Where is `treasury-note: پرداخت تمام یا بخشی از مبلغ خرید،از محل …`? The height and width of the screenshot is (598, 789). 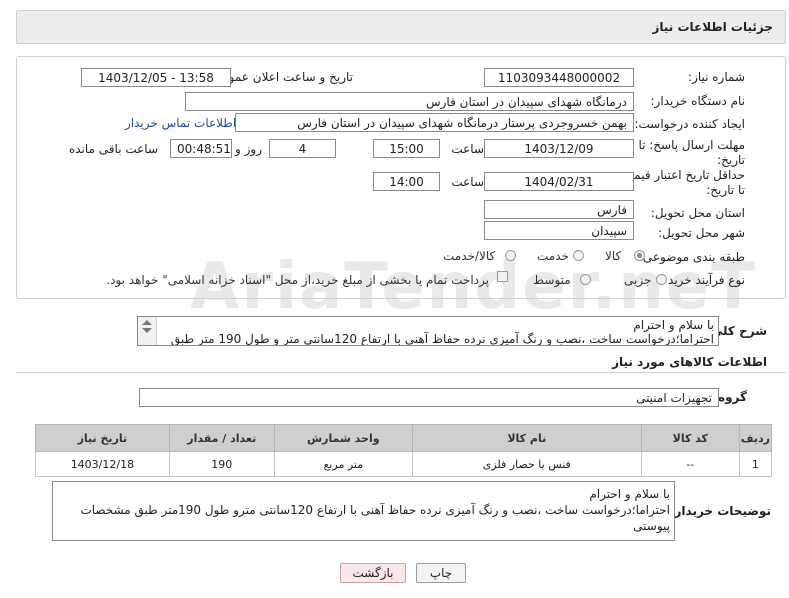
treasury-note: پرداخت تمام یا بخشی از مبلغ خرید،از محل … is located at coordinates (297, 280).